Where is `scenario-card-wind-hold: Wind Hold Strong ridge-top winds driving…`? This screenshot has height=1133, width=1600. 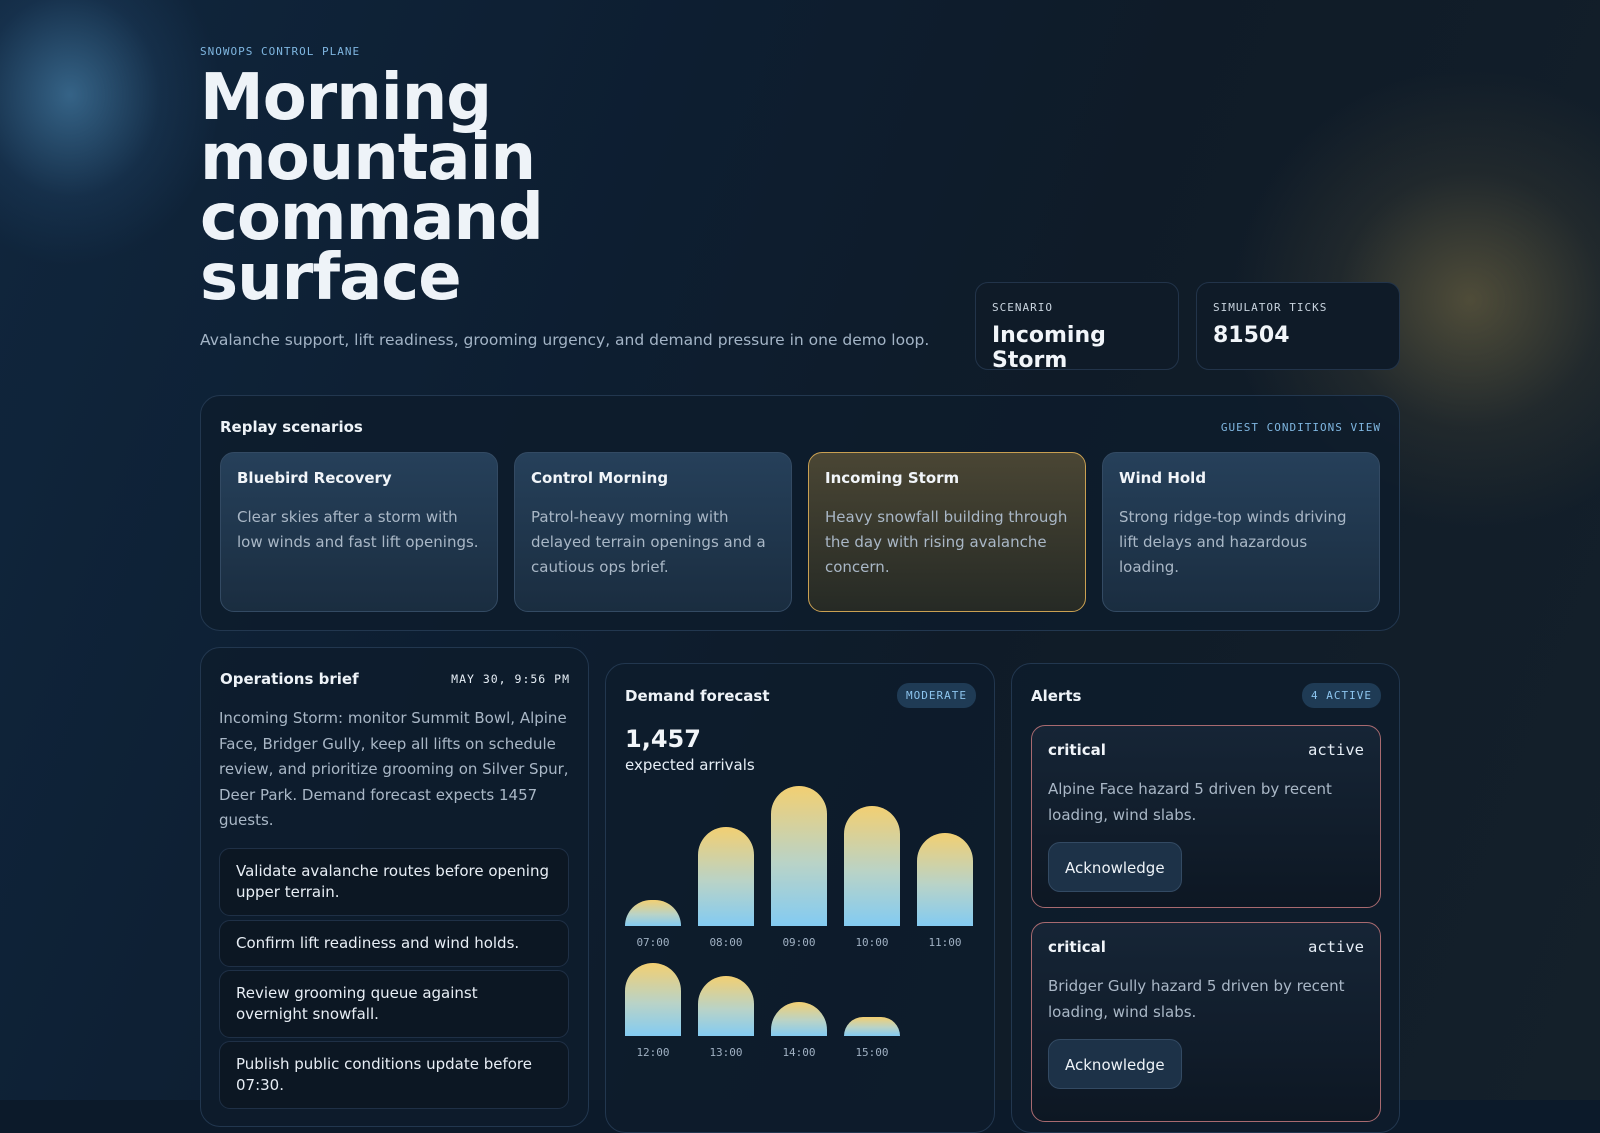 scenario-card-wind-hold: Wind Hold Strong ridge-top winds driving… is located at coordinates (1241, 532).